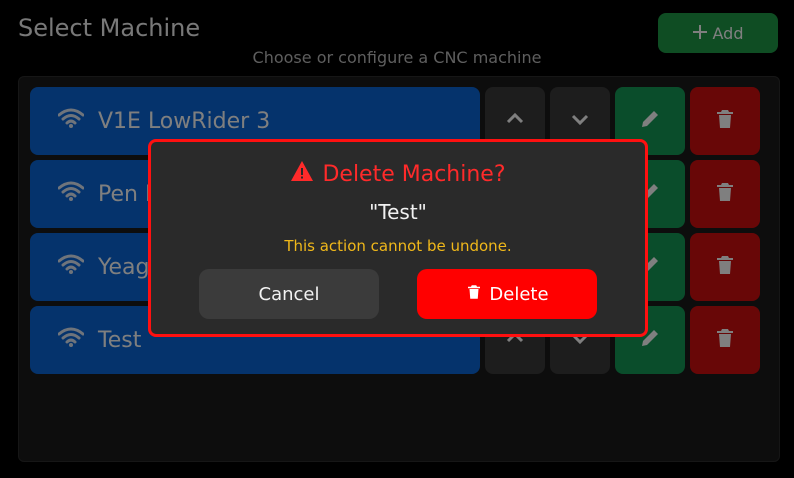  What do you see at coordinates (519, 294) in the screenshot?
I see `delete-button-label: Delete` at bounding box center [519, 294].